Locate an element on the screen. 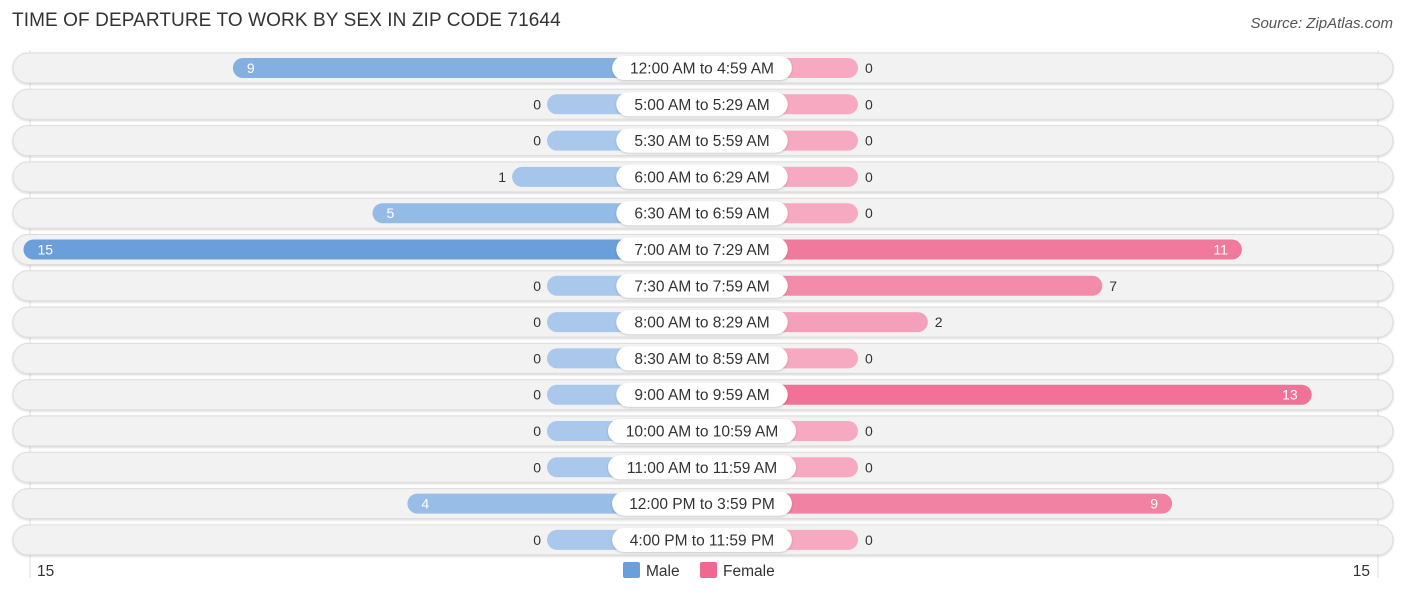  chart-row: 4:00 PM to 11:59 PM 0 0 is located at coordinates (703, 540).